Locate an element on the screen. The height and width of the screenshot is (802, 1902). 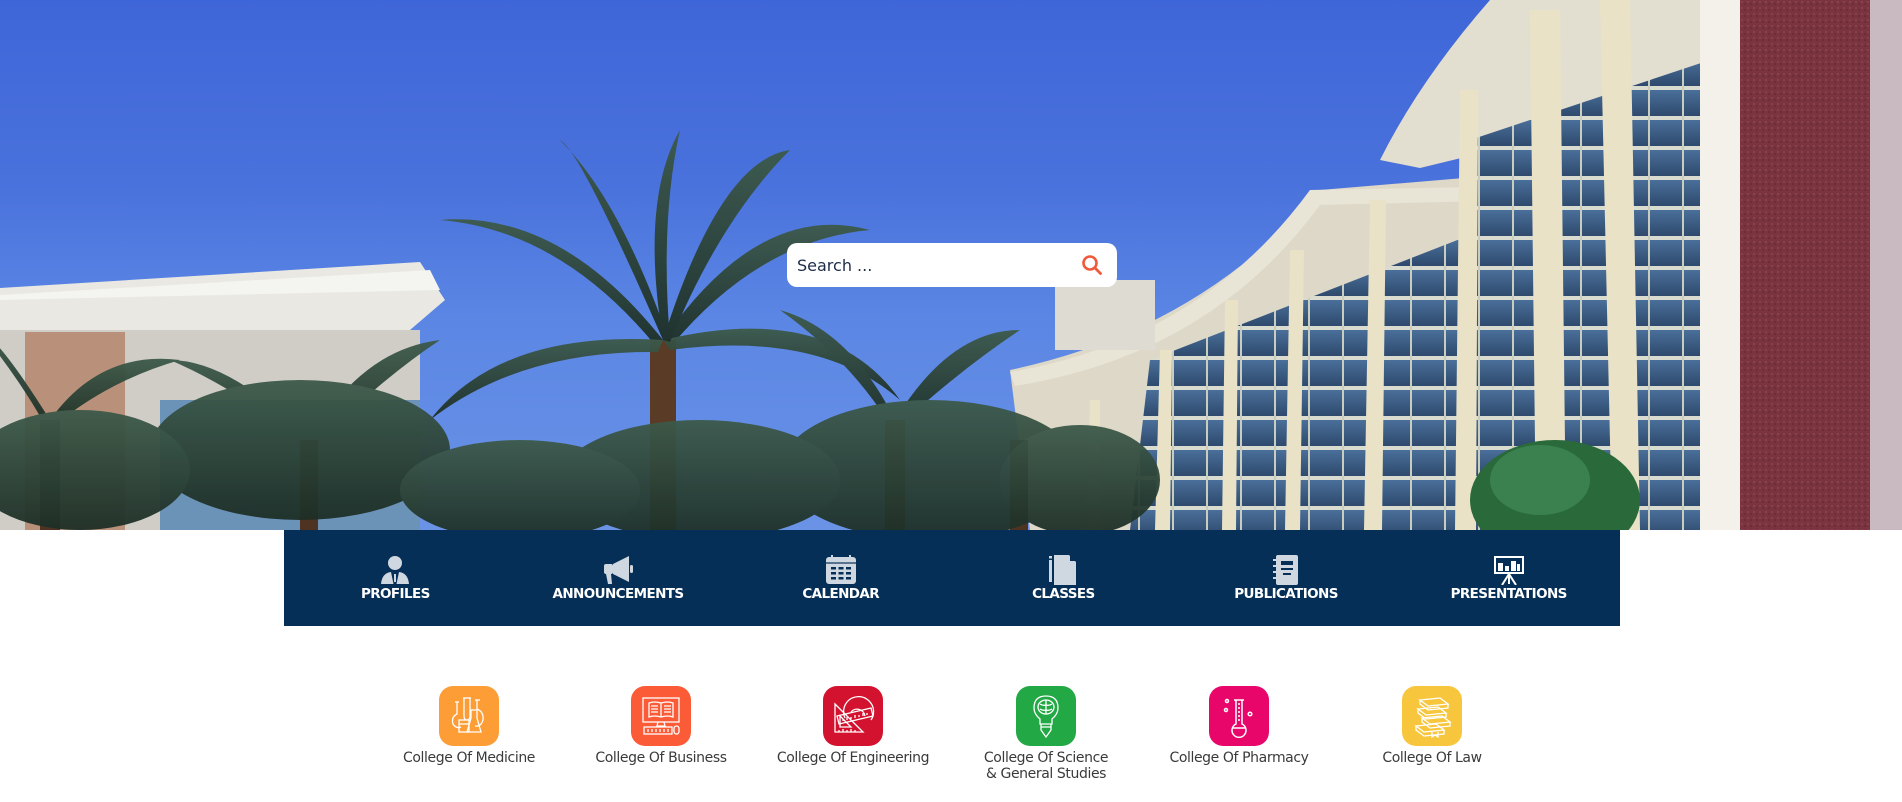
granite-column is located at coordinates (1805, 265).